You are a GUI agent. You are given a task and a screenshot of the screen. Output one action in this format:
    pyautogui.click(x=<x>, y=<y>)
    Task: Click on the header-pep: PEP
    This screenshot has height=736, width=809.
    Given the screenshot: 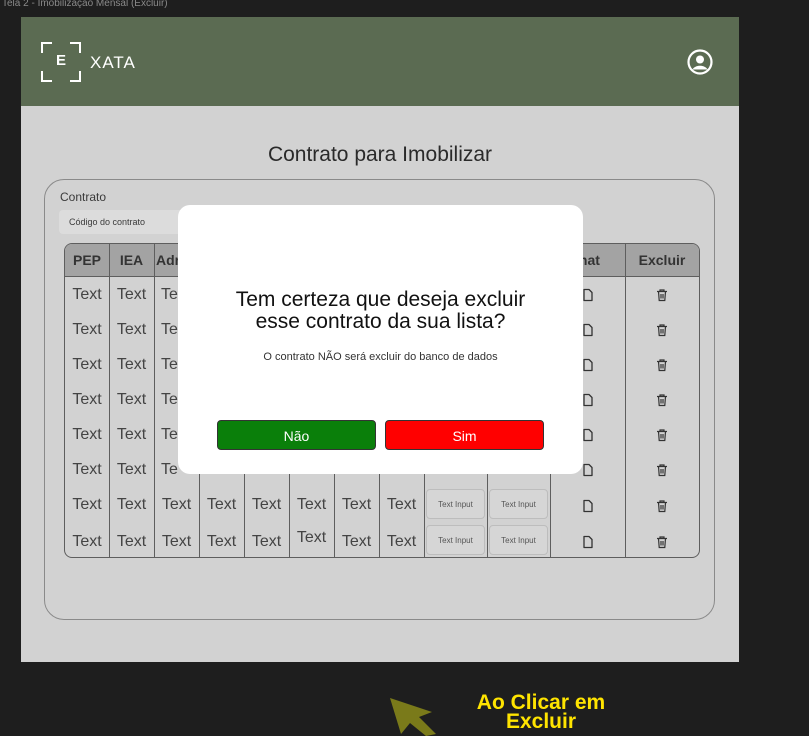 What is the action you would take?
    pyautogui.click(x=86, y=260)
    